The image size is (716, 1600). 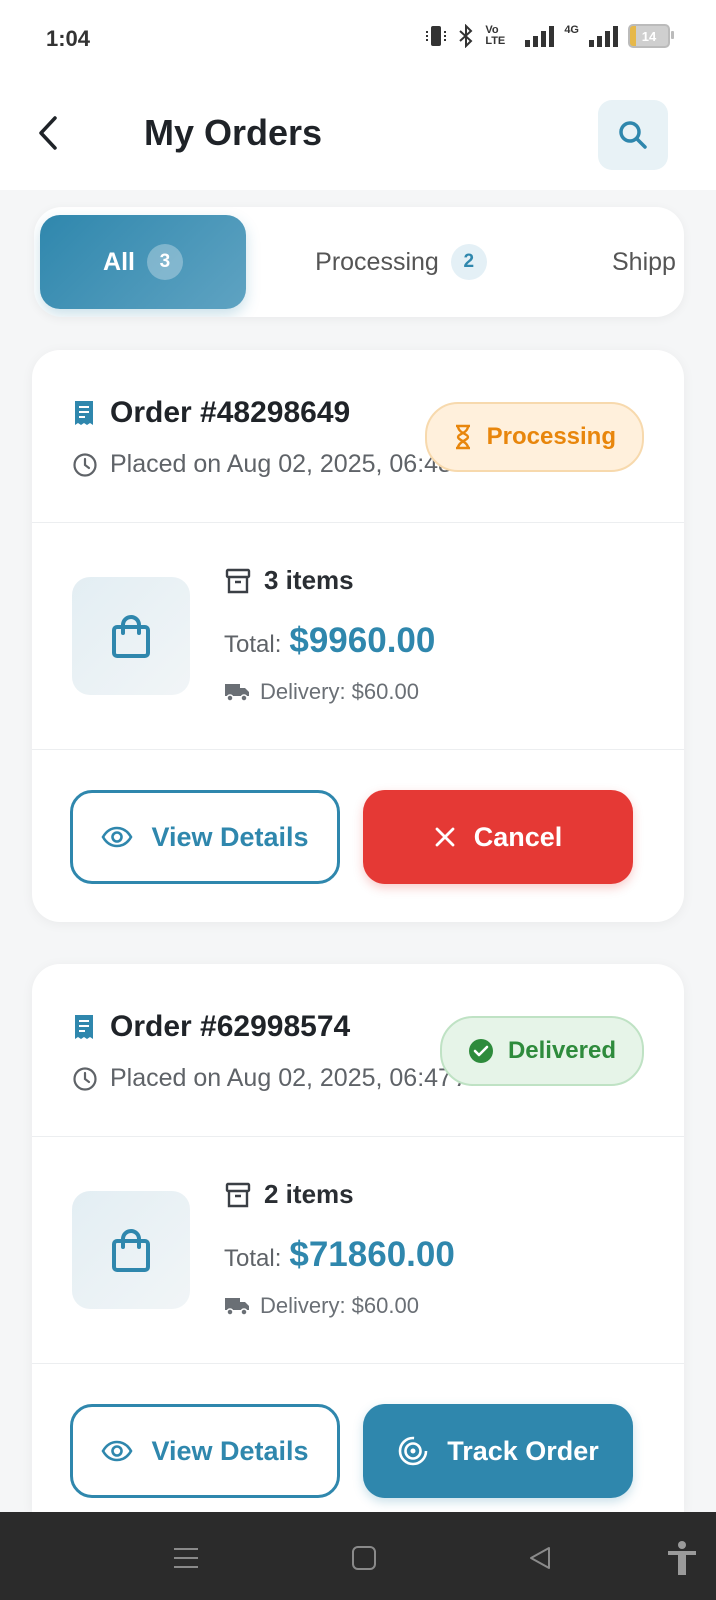 What do you see at coordinates (309, 1194) in the screenshot?
I see `items-count: 2 items` at bounding box center [309, 1194].